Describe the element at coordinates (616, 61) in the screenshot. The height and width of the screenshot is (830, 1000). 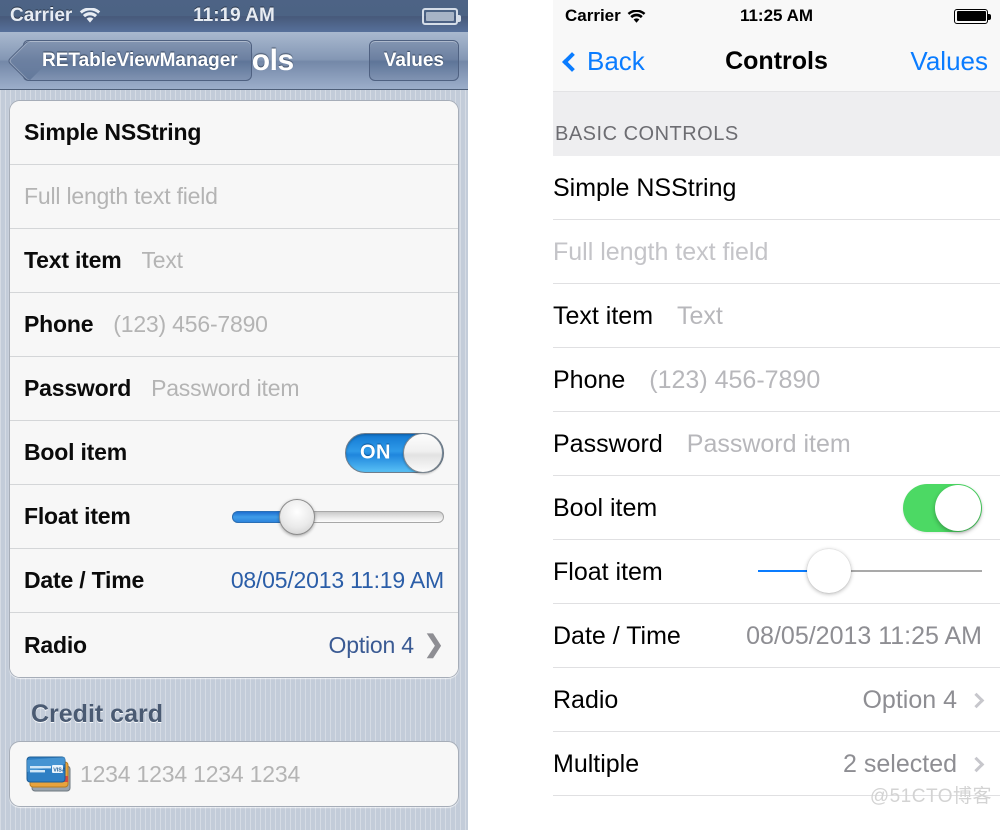
I see `back-button-label: Back` at that location.